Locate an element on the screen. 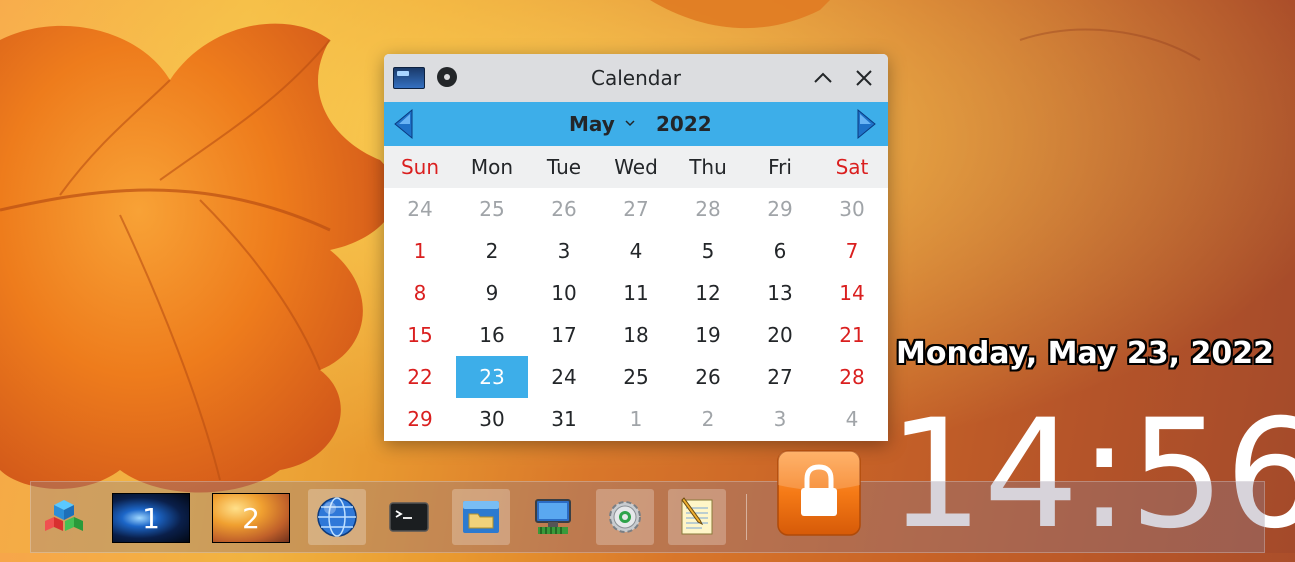 The width and height of the screenshot is (1295, 562). day-cell: 6 is located at coordinates (780, 251).